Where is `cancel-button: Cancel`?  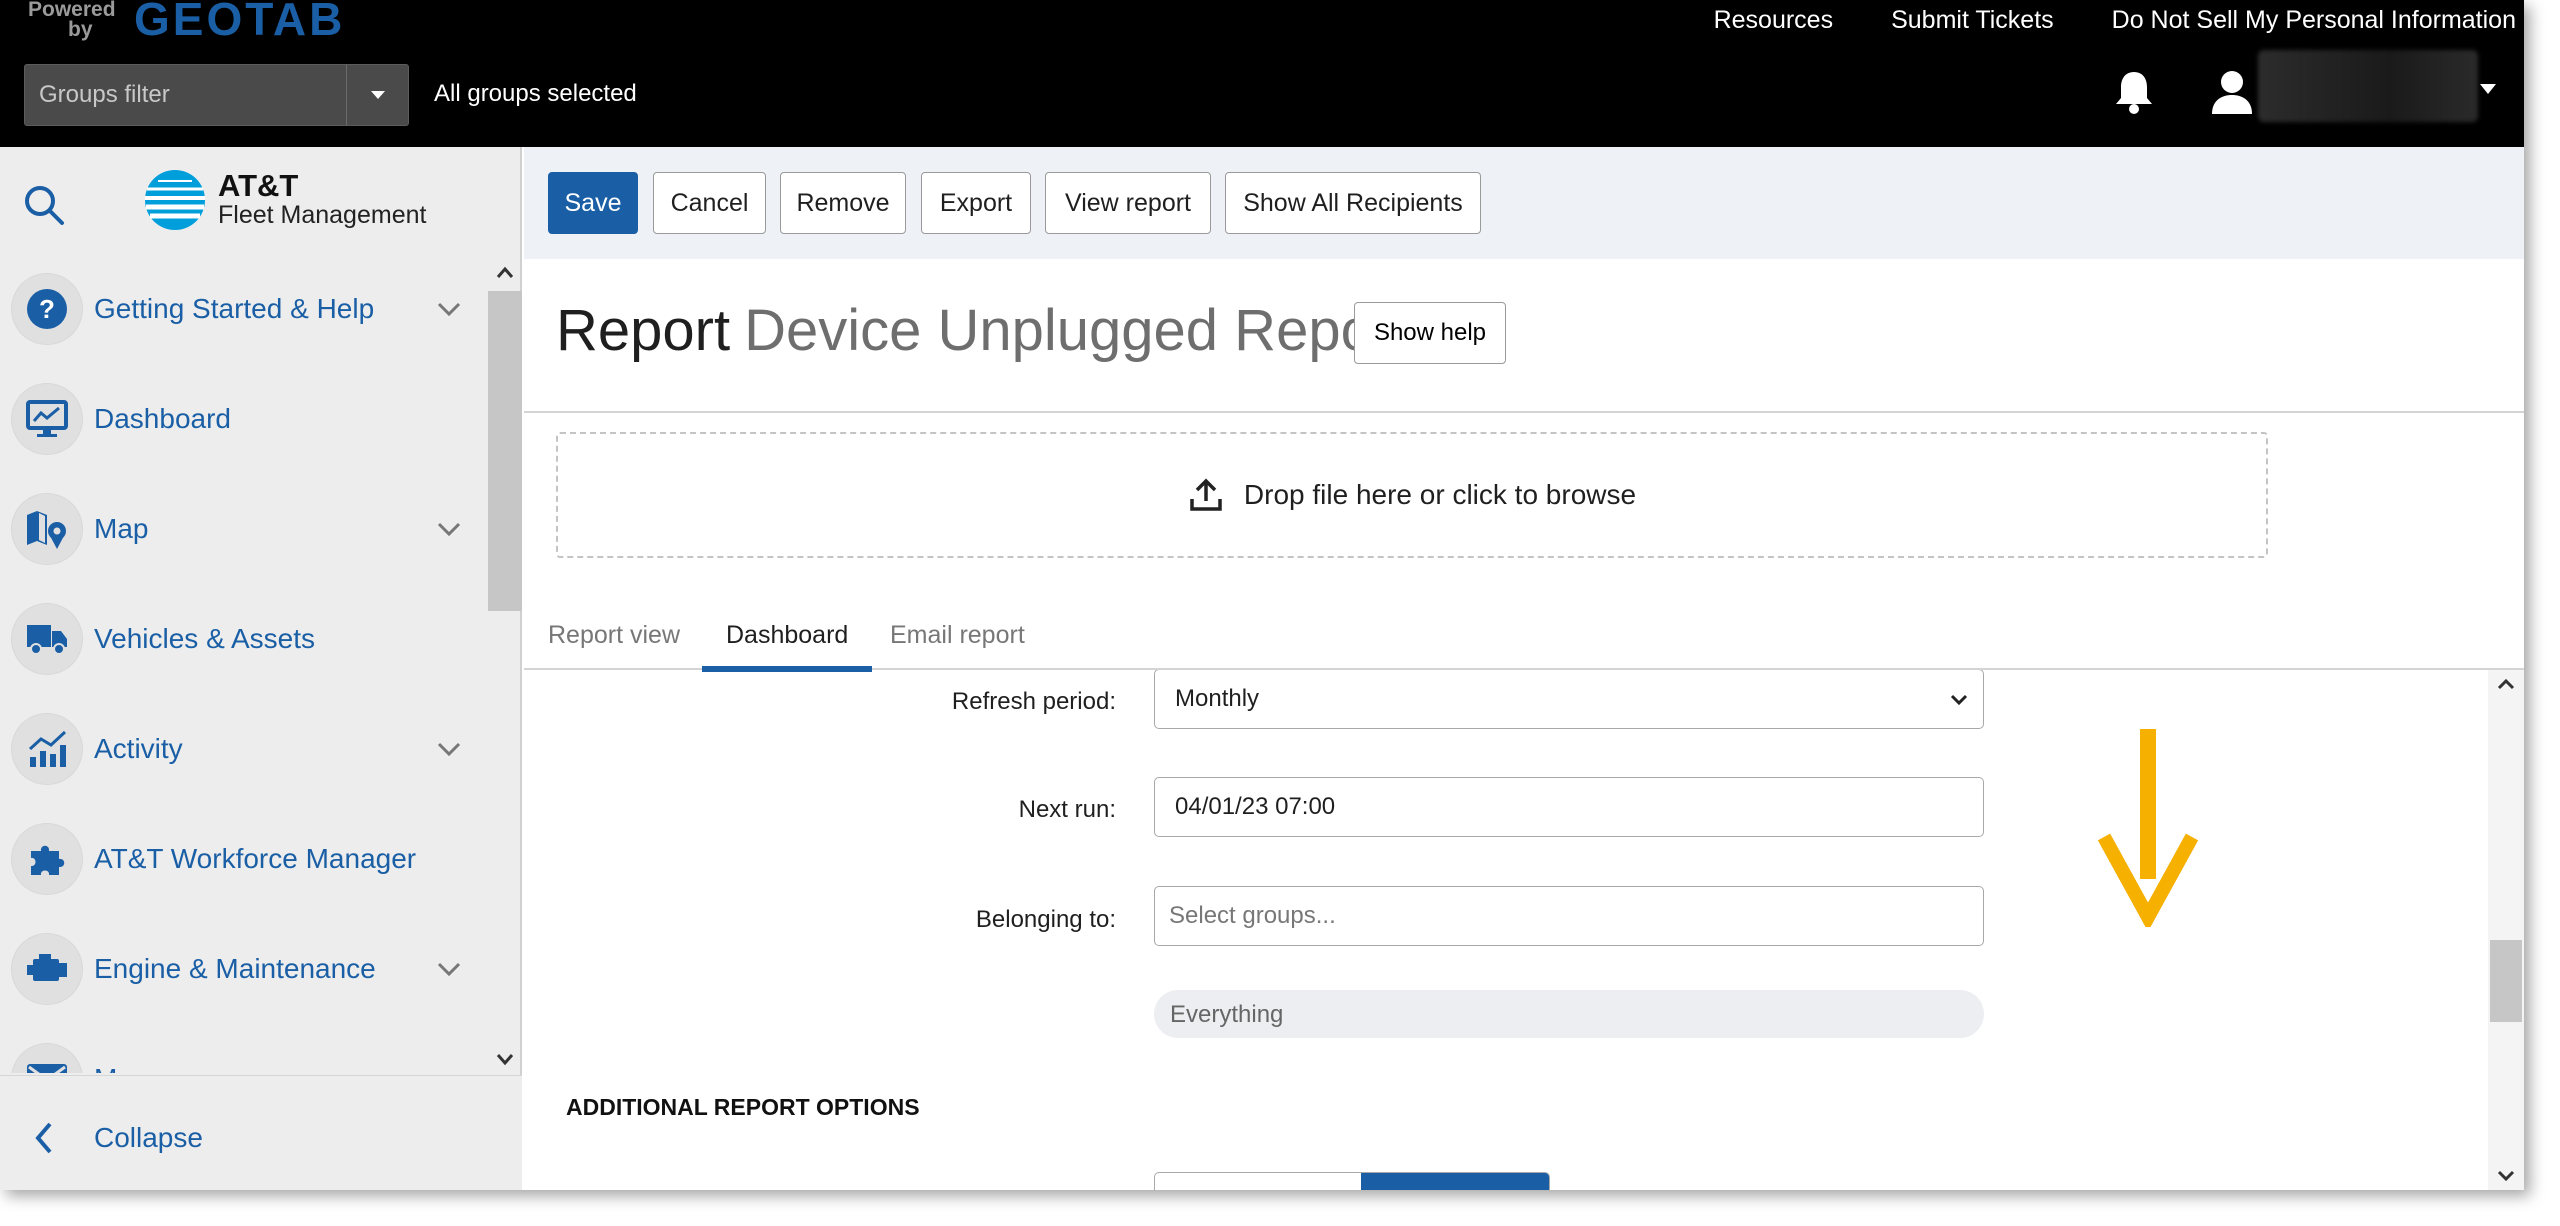 cancel-button: Cancel is located at coordinates (709, 203).